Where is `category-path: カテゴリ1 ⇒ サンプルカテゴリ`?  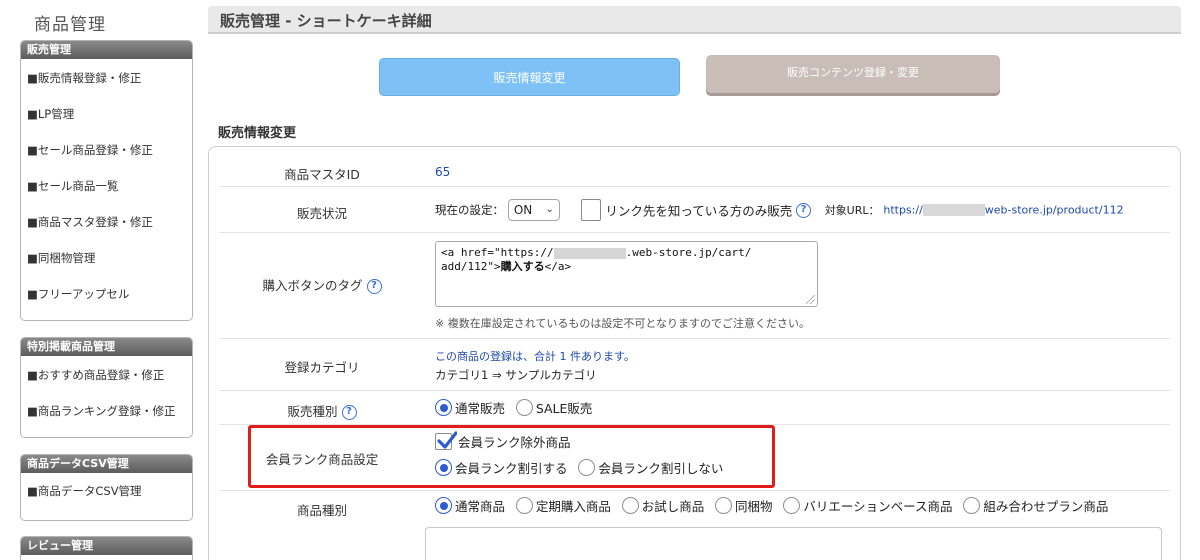 category-path: カテゴリ1 ⇒ サンプルカテゴリ is located at coordinates (516, 375).